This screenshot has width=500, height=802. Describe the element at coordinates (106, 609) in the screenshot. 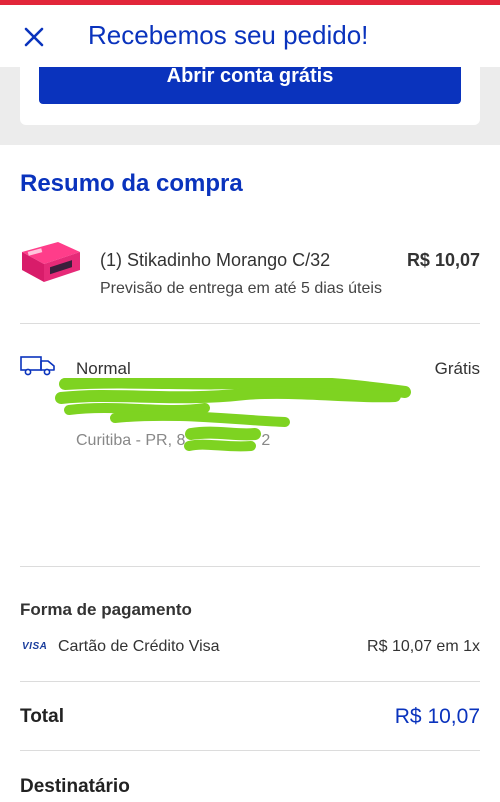

I see `payment-title: Forma de pagamento` at that location.